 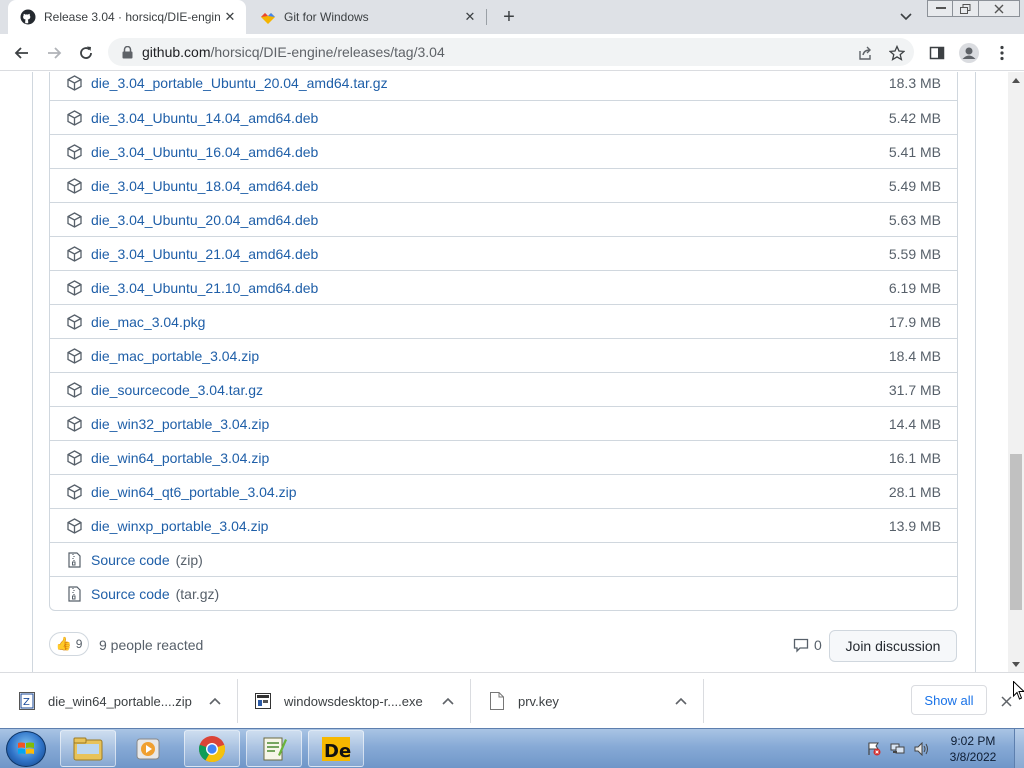 I want to click on bookmark-star-icon, so click(x=897, y=53).